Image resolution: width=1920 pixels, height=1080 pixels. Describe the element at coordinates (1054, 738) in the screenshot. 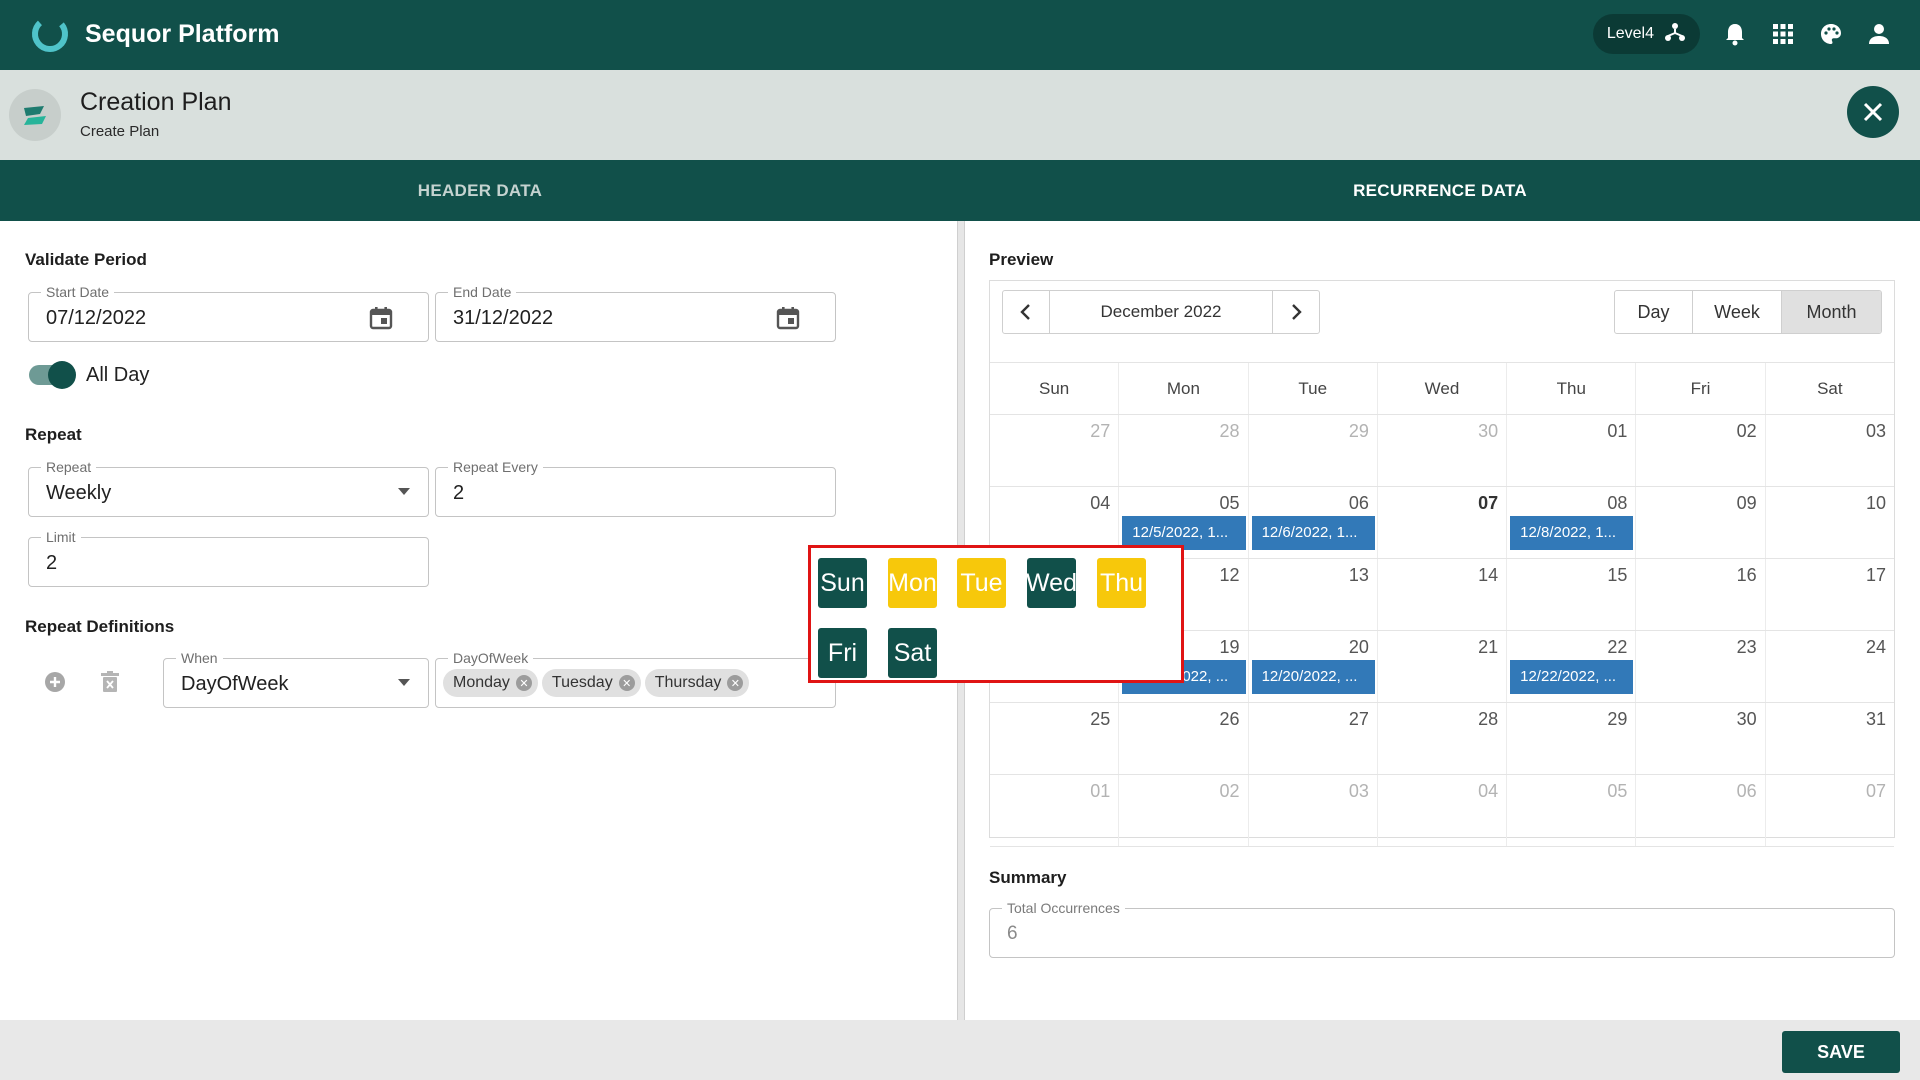

I see `day-cell: 25` at that location.